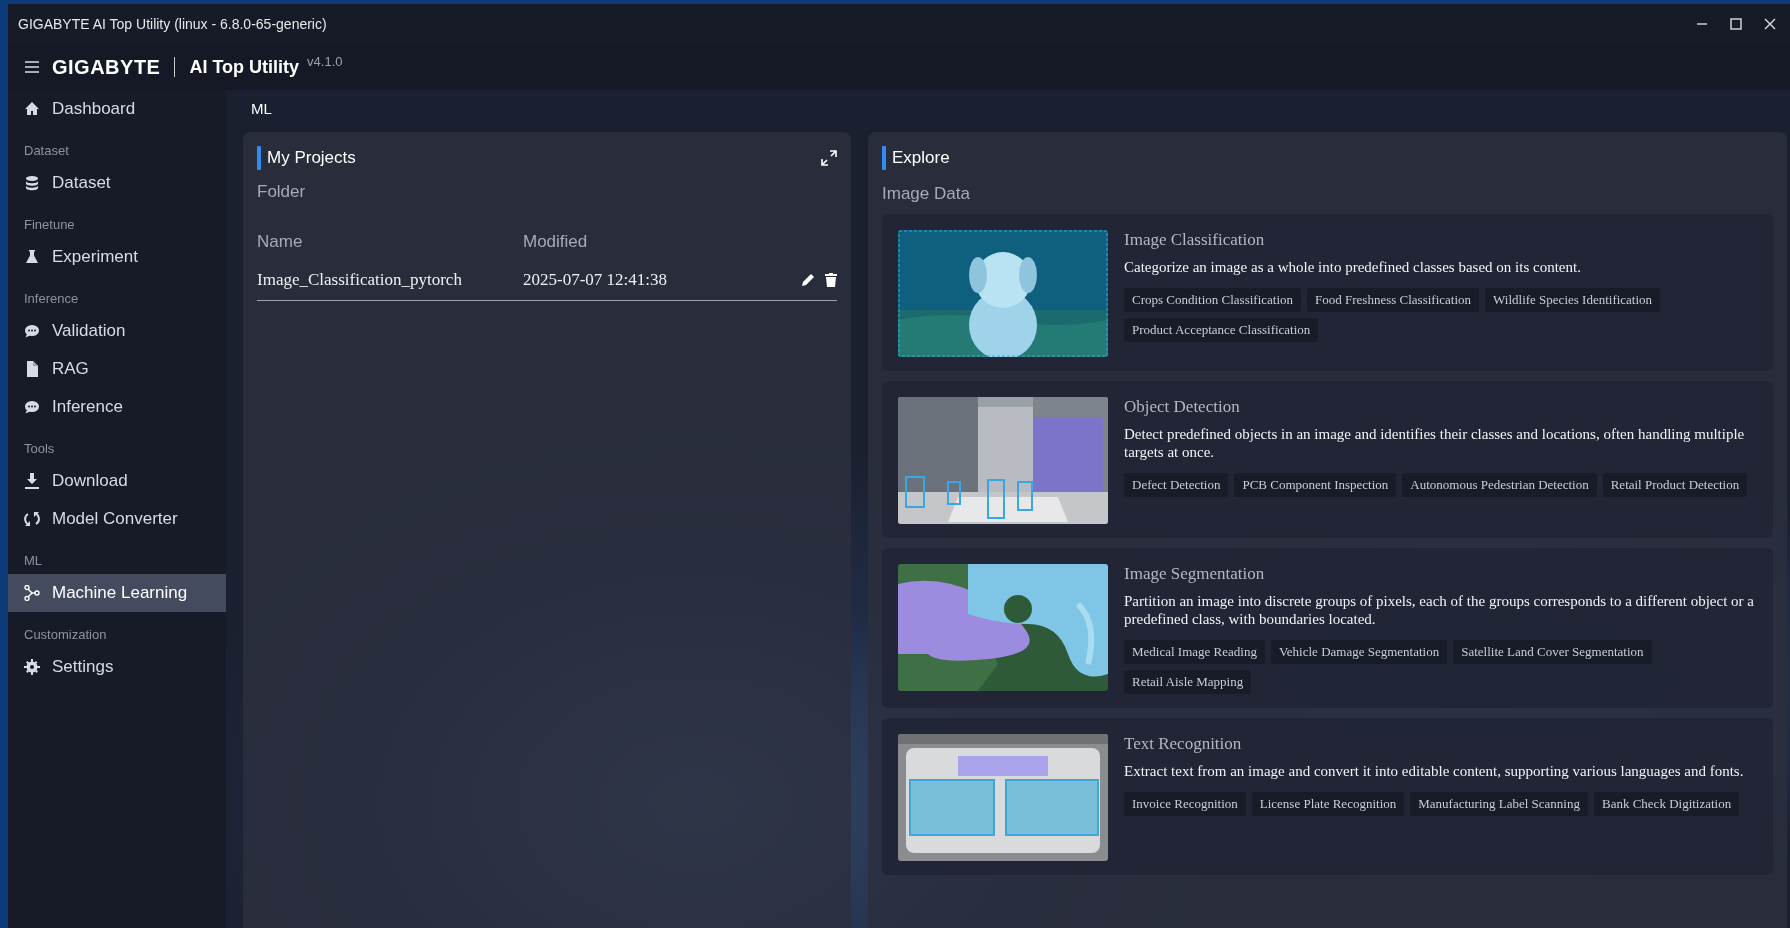 Image resolution: width=1790 pixels, height=928 pixels. What do you see at coordinates (244, 67) in the screenshot?
I see `app-name: AI Top Utility` at bounding box center [244, 67].